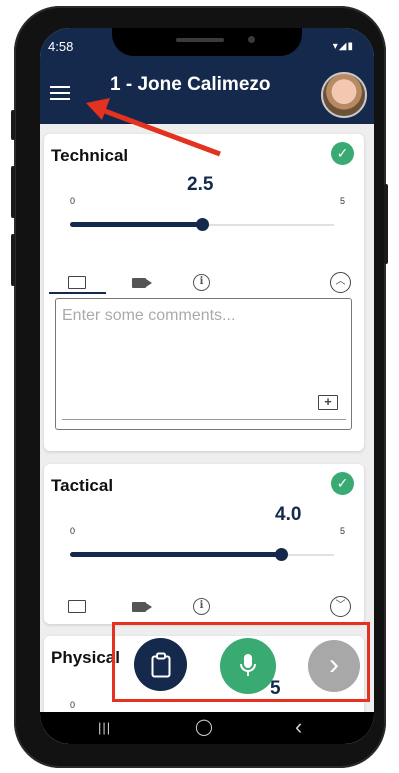  Describe the element at coordinates (241, 662) in the screenshot. I see `annotation-highlight-box` at that location.